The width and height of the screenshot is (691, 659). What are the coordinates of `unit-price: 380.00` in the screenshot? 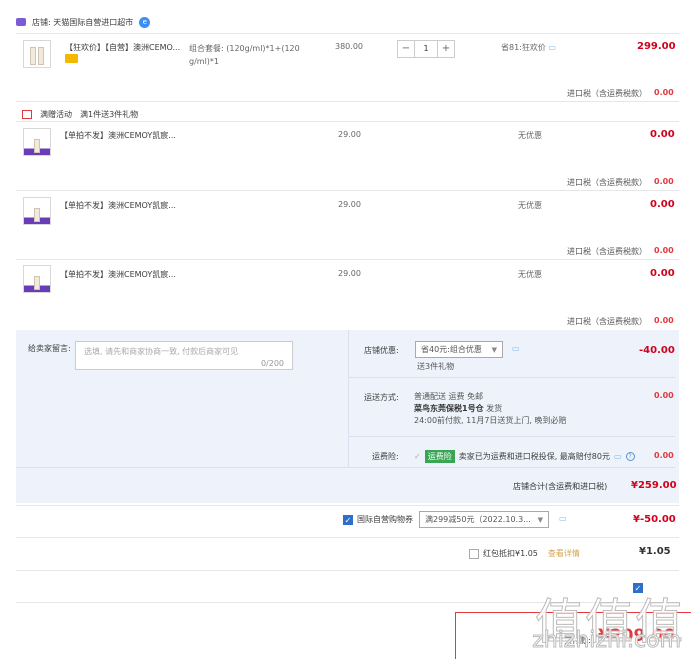 It's located at (349, 46).